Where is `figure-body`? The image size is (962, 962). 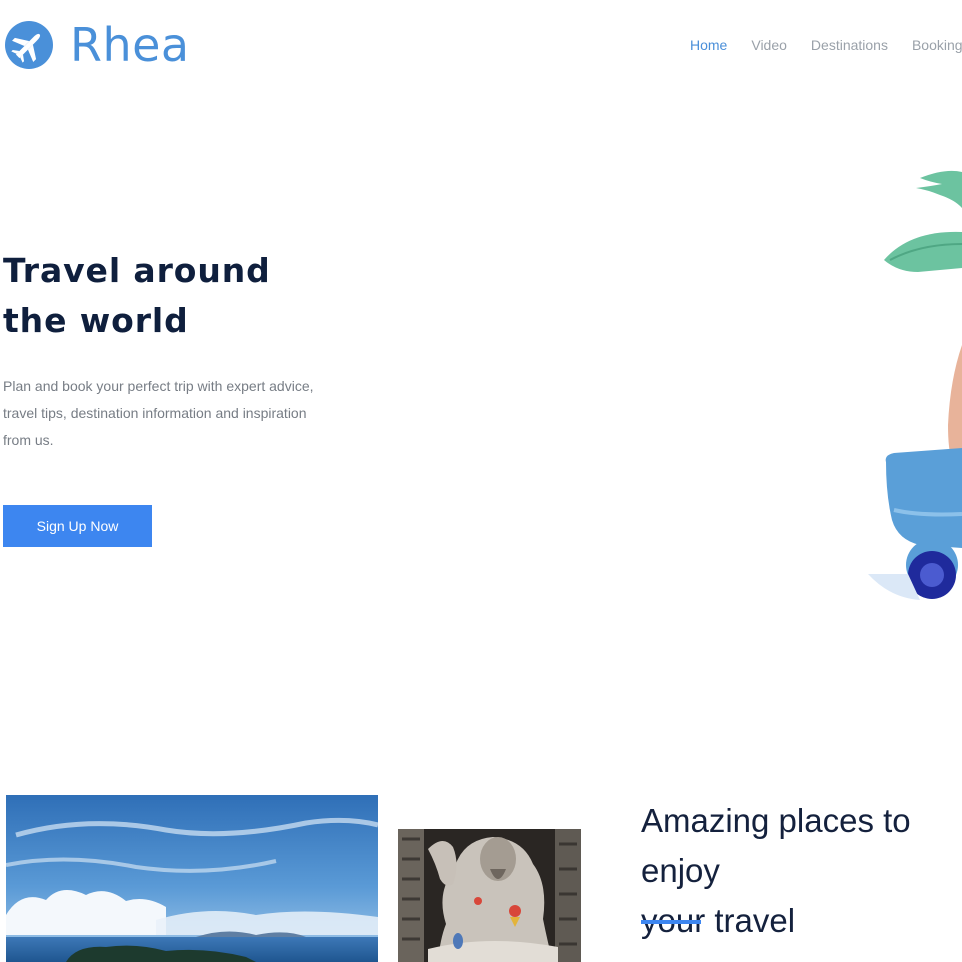 figure-body is located at coordinates (955, 402).